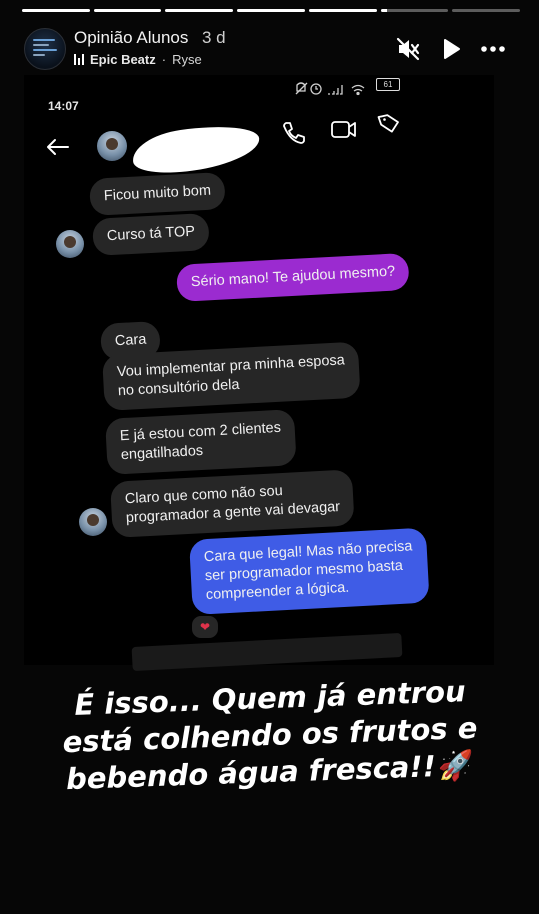 Image resolution: width=539 pixels, height=914 pixels. What do you see at coordinates (259, 95) in the screenshot?
I see `phone-status-bar: 14:07 61` at bounding box center [259, 95].